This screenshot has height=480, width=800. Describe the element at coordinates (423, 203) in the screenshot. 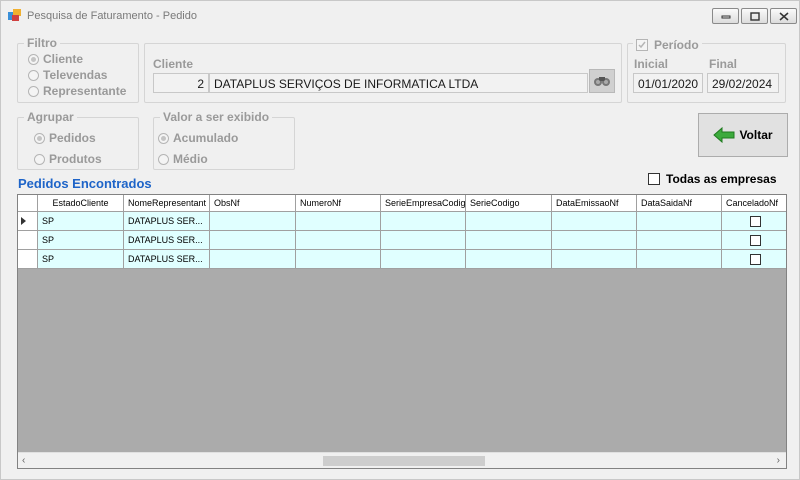

I see `col-header: SerieEmpresaCodig` at that location.